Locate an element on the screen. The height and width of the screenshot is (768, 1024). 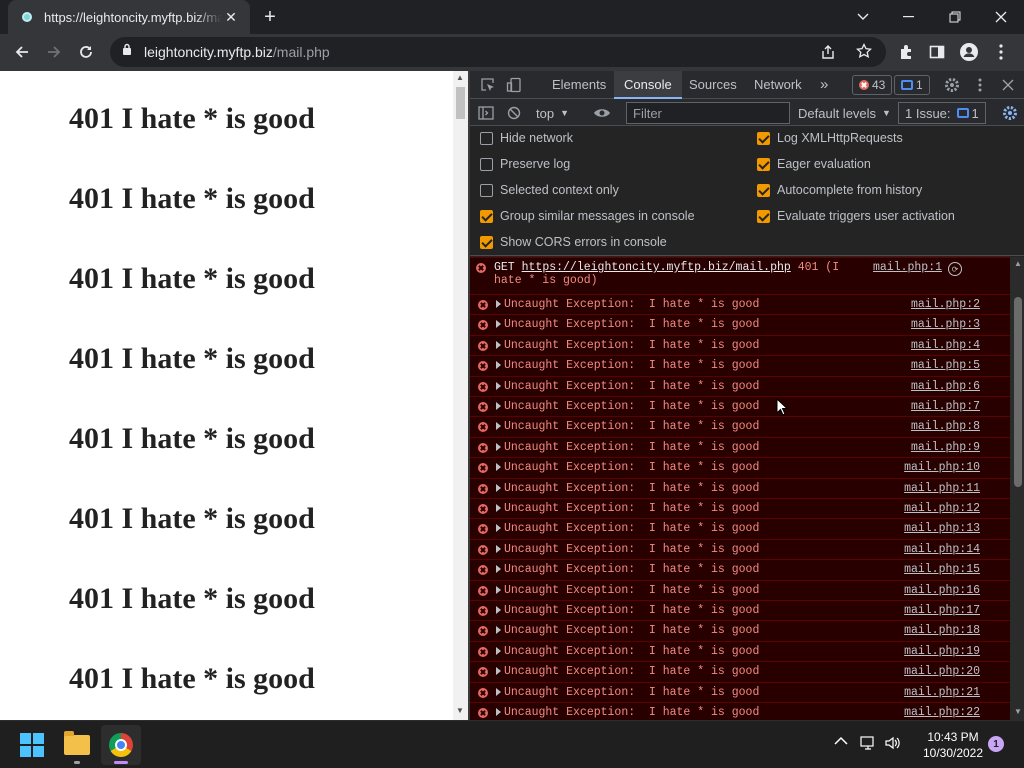
menu-kebab-icon is located at coordinates (1001, 52).